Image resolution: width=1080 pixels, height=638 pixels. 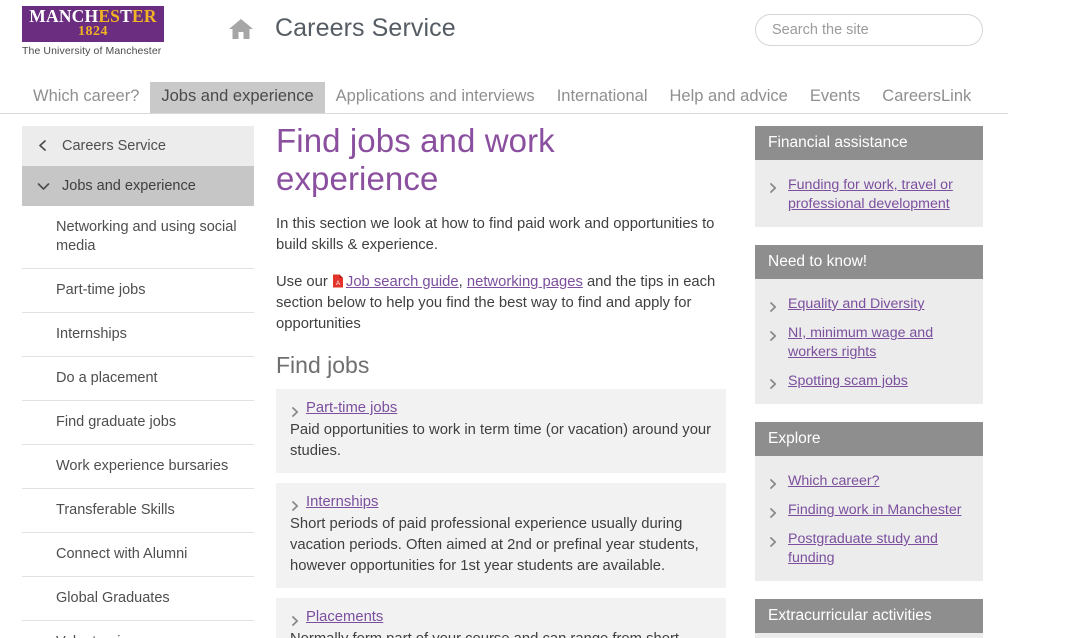 What do you see at coordinates (138, 467) in the screenshot?
I see `sidebar-item: Work experience bursaries` at bounding box center [138, 467].